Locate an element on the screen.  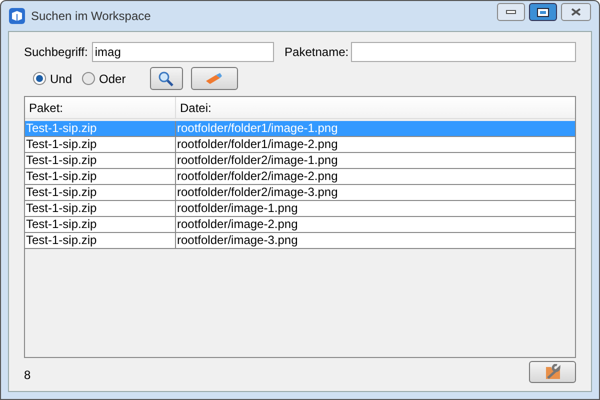
table-cell-text: rootfolder/image-2.png is located at coordinates (237, 224).